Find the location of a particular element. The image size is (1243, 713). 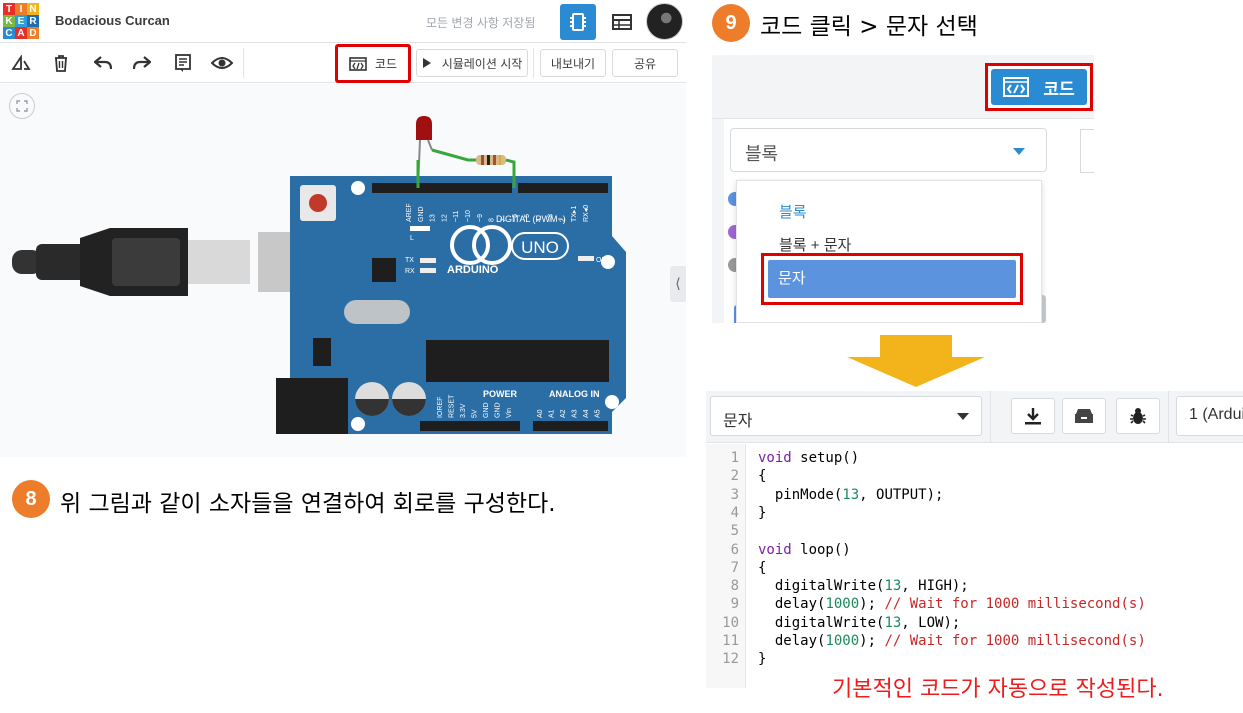

logo-letter: C is located at coordinates (9, 33).